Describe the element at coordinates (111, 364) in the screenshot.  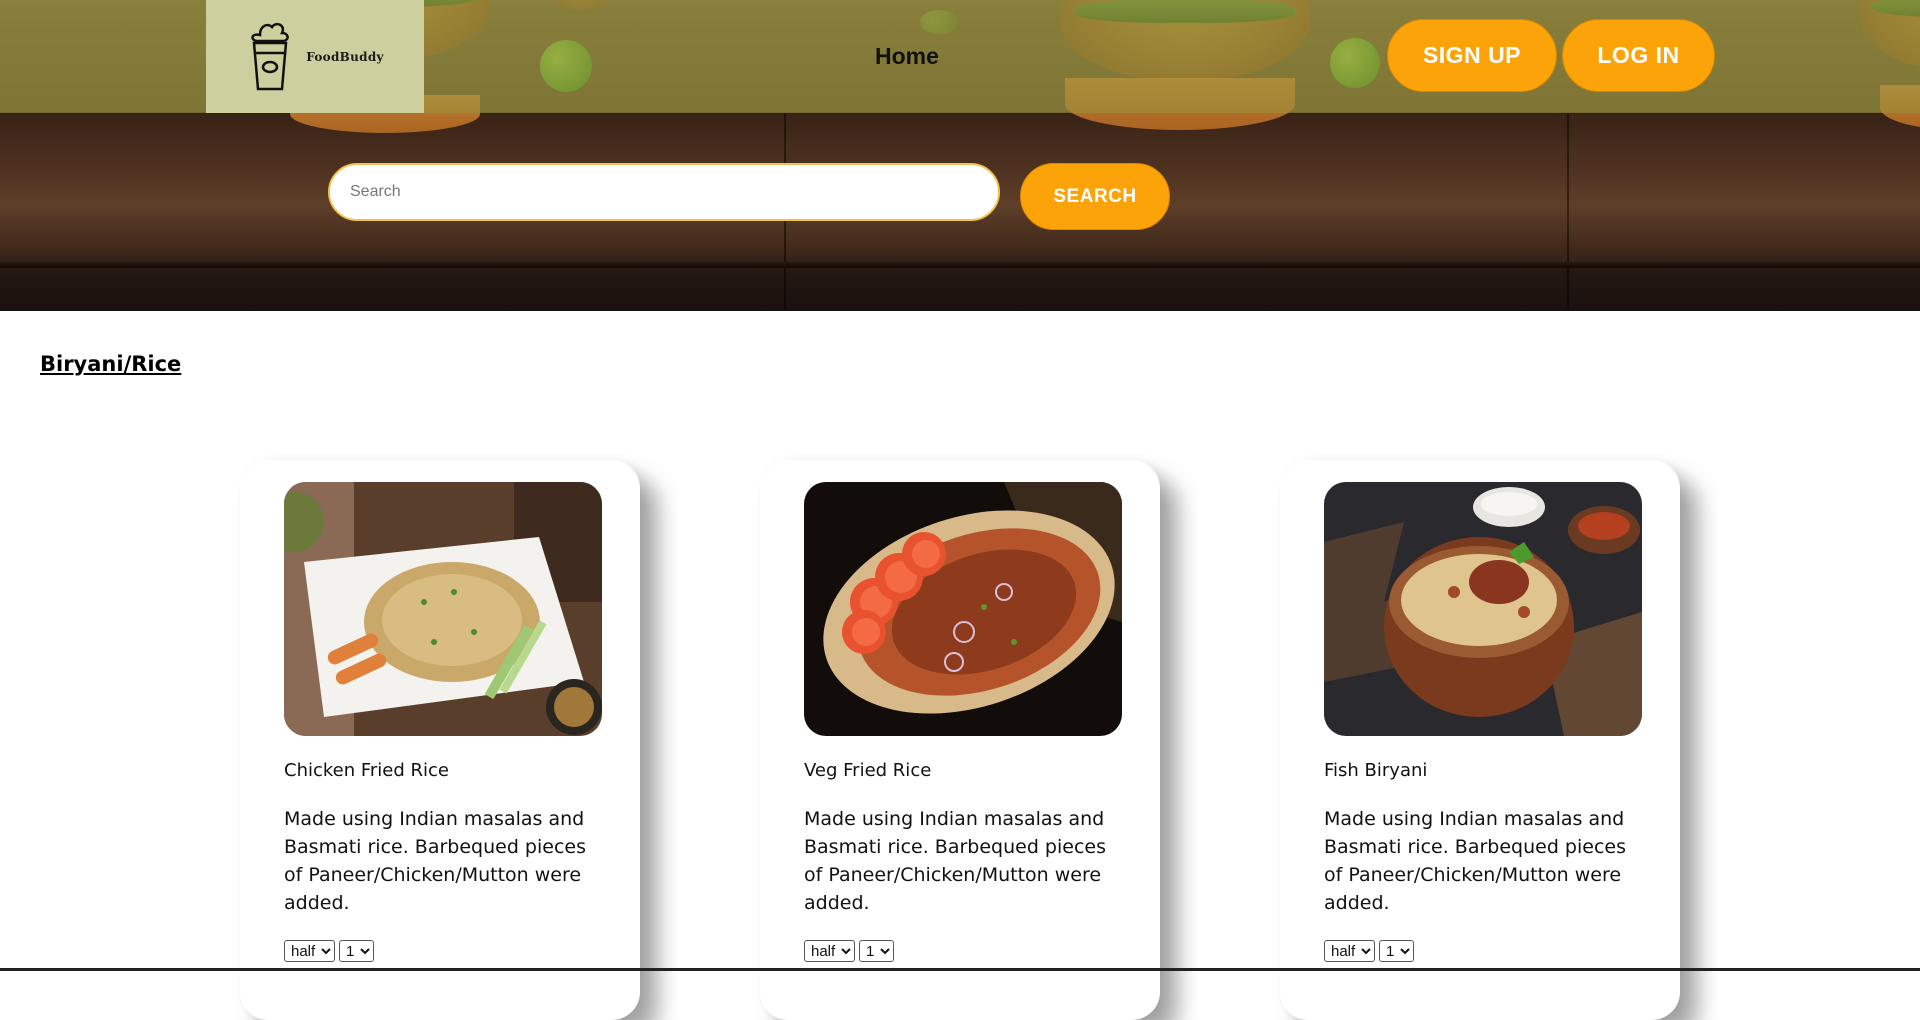
I see `category-title: Biryani/Rice` at that location.